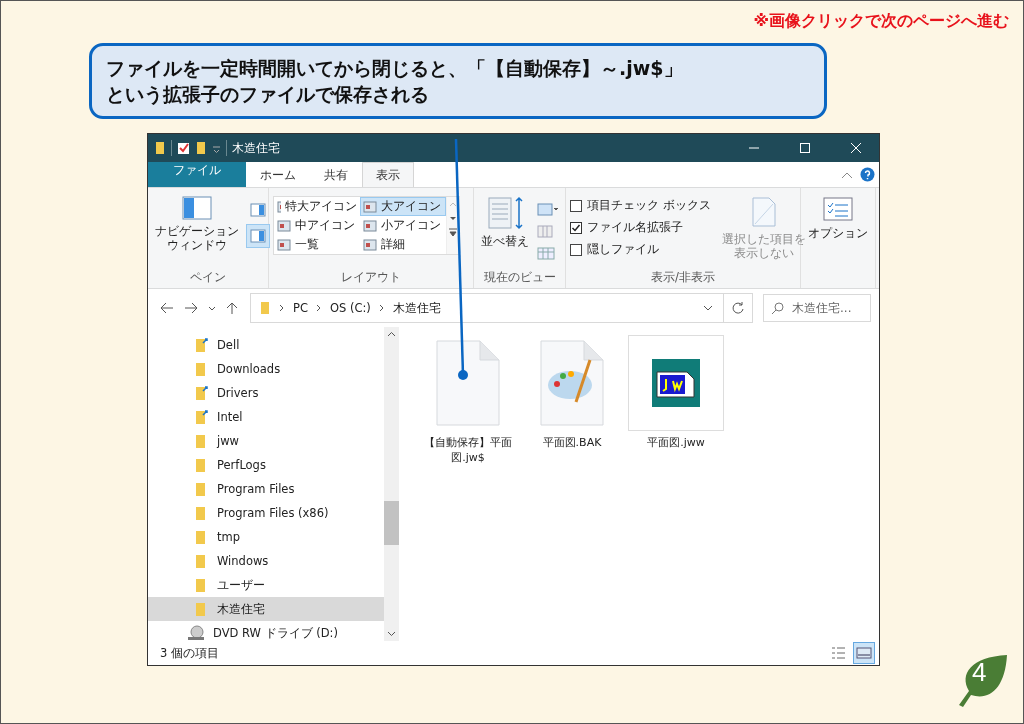  What do you see at coordinates (197, 224) in the screenshot?
I see `navigation-pane-button: ナビゲーション ウィンドウ` at bounding box center [197, 224].